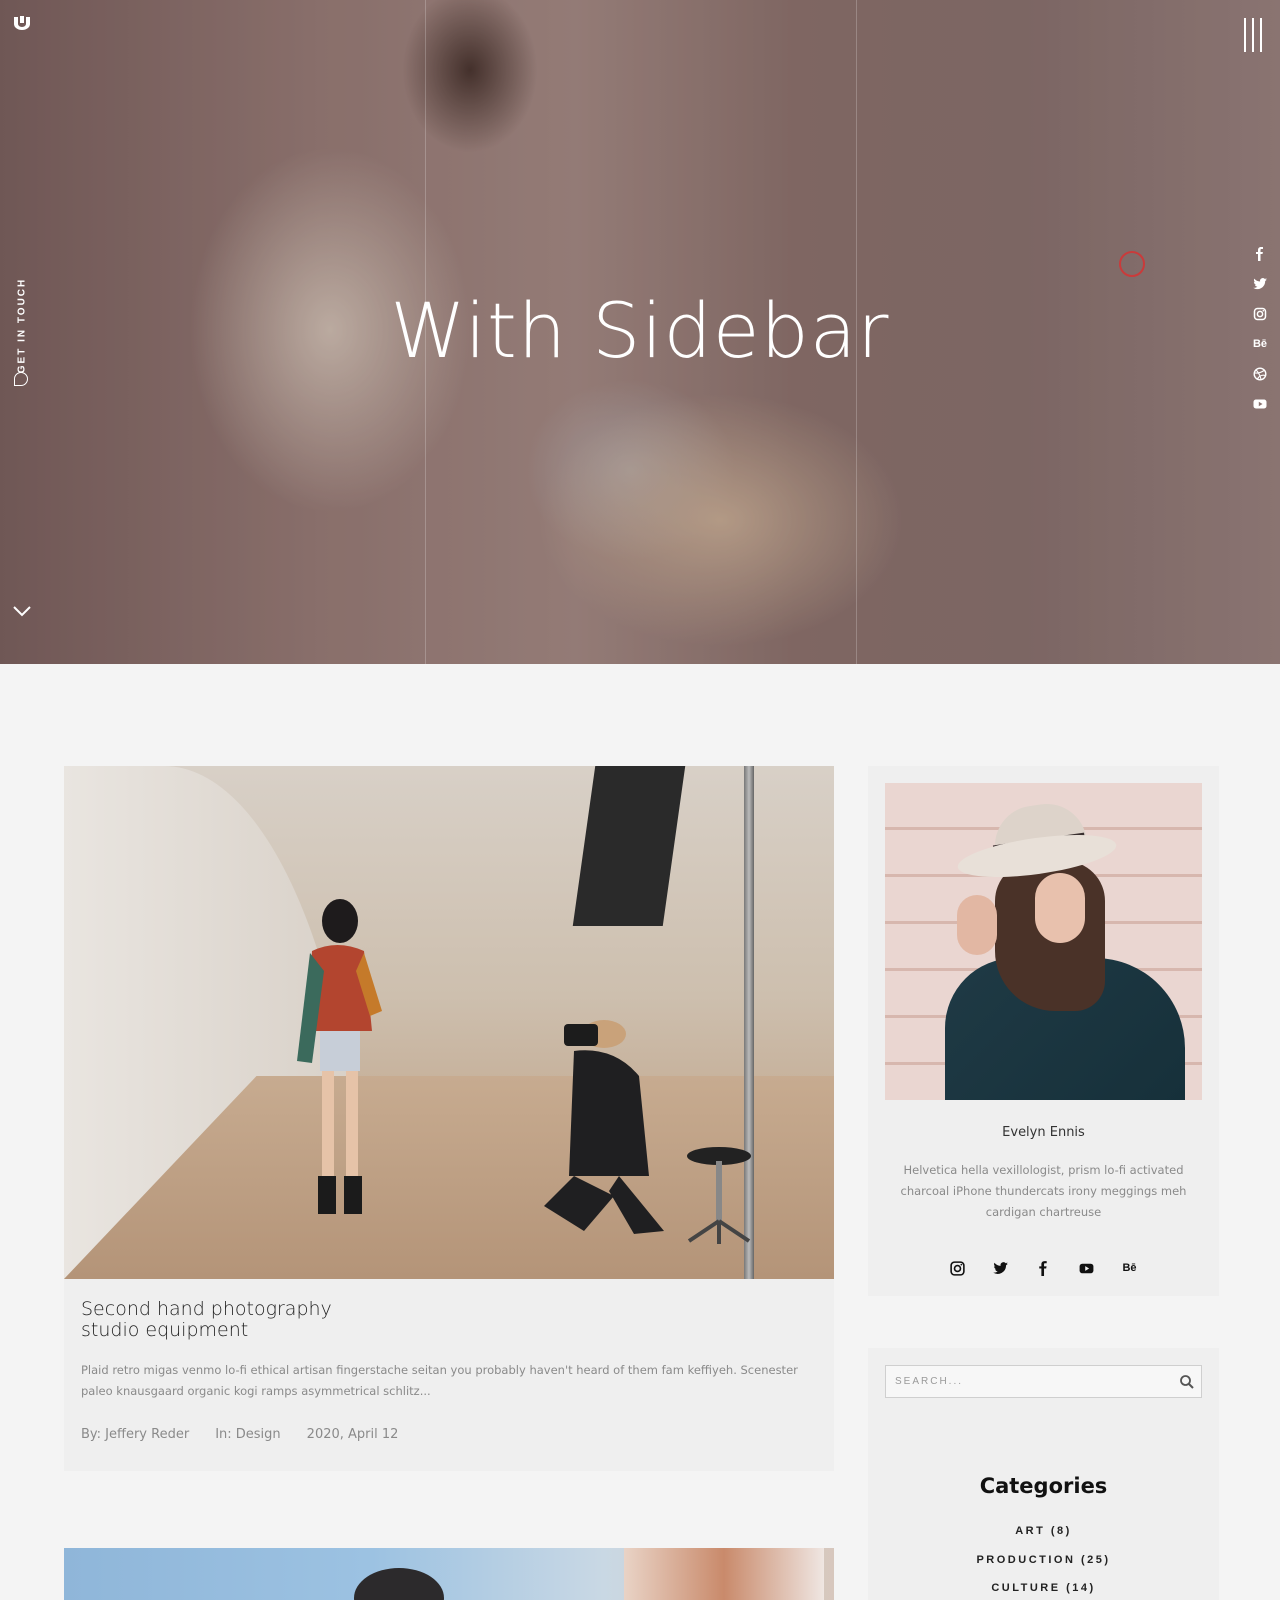 This screenshot has height=1600, width=1280. I want to click on post-title-line: studio equipment, so click(165, 1330).